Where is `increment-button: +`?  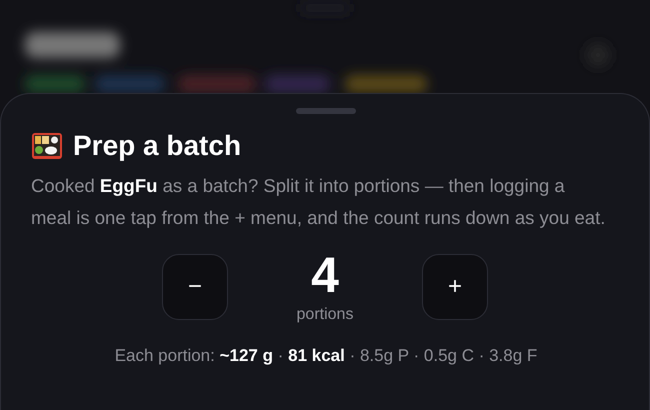 increment-button: + is located at coordinates (455, 287).